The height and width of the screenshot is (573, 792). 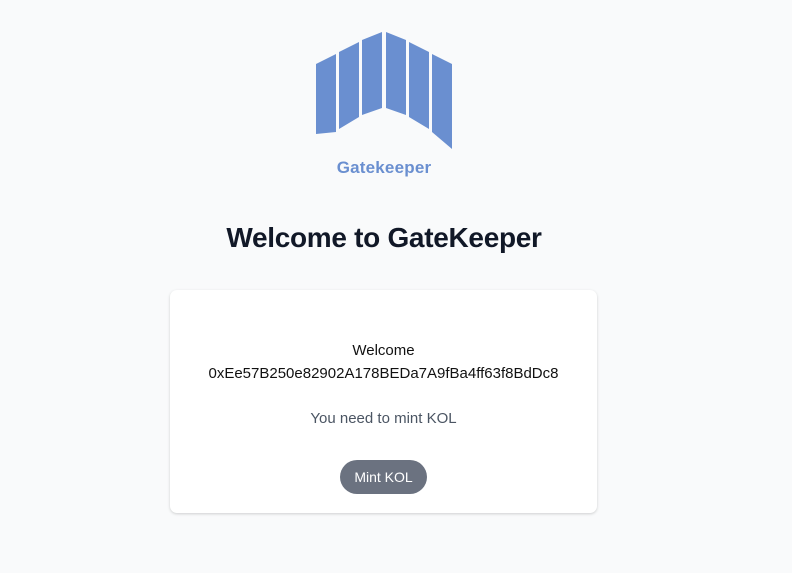 What do you see at coordinates (383, 350) in the screenshot?
I see `welcome-label: Welcome` at bounding box center [383, 350].